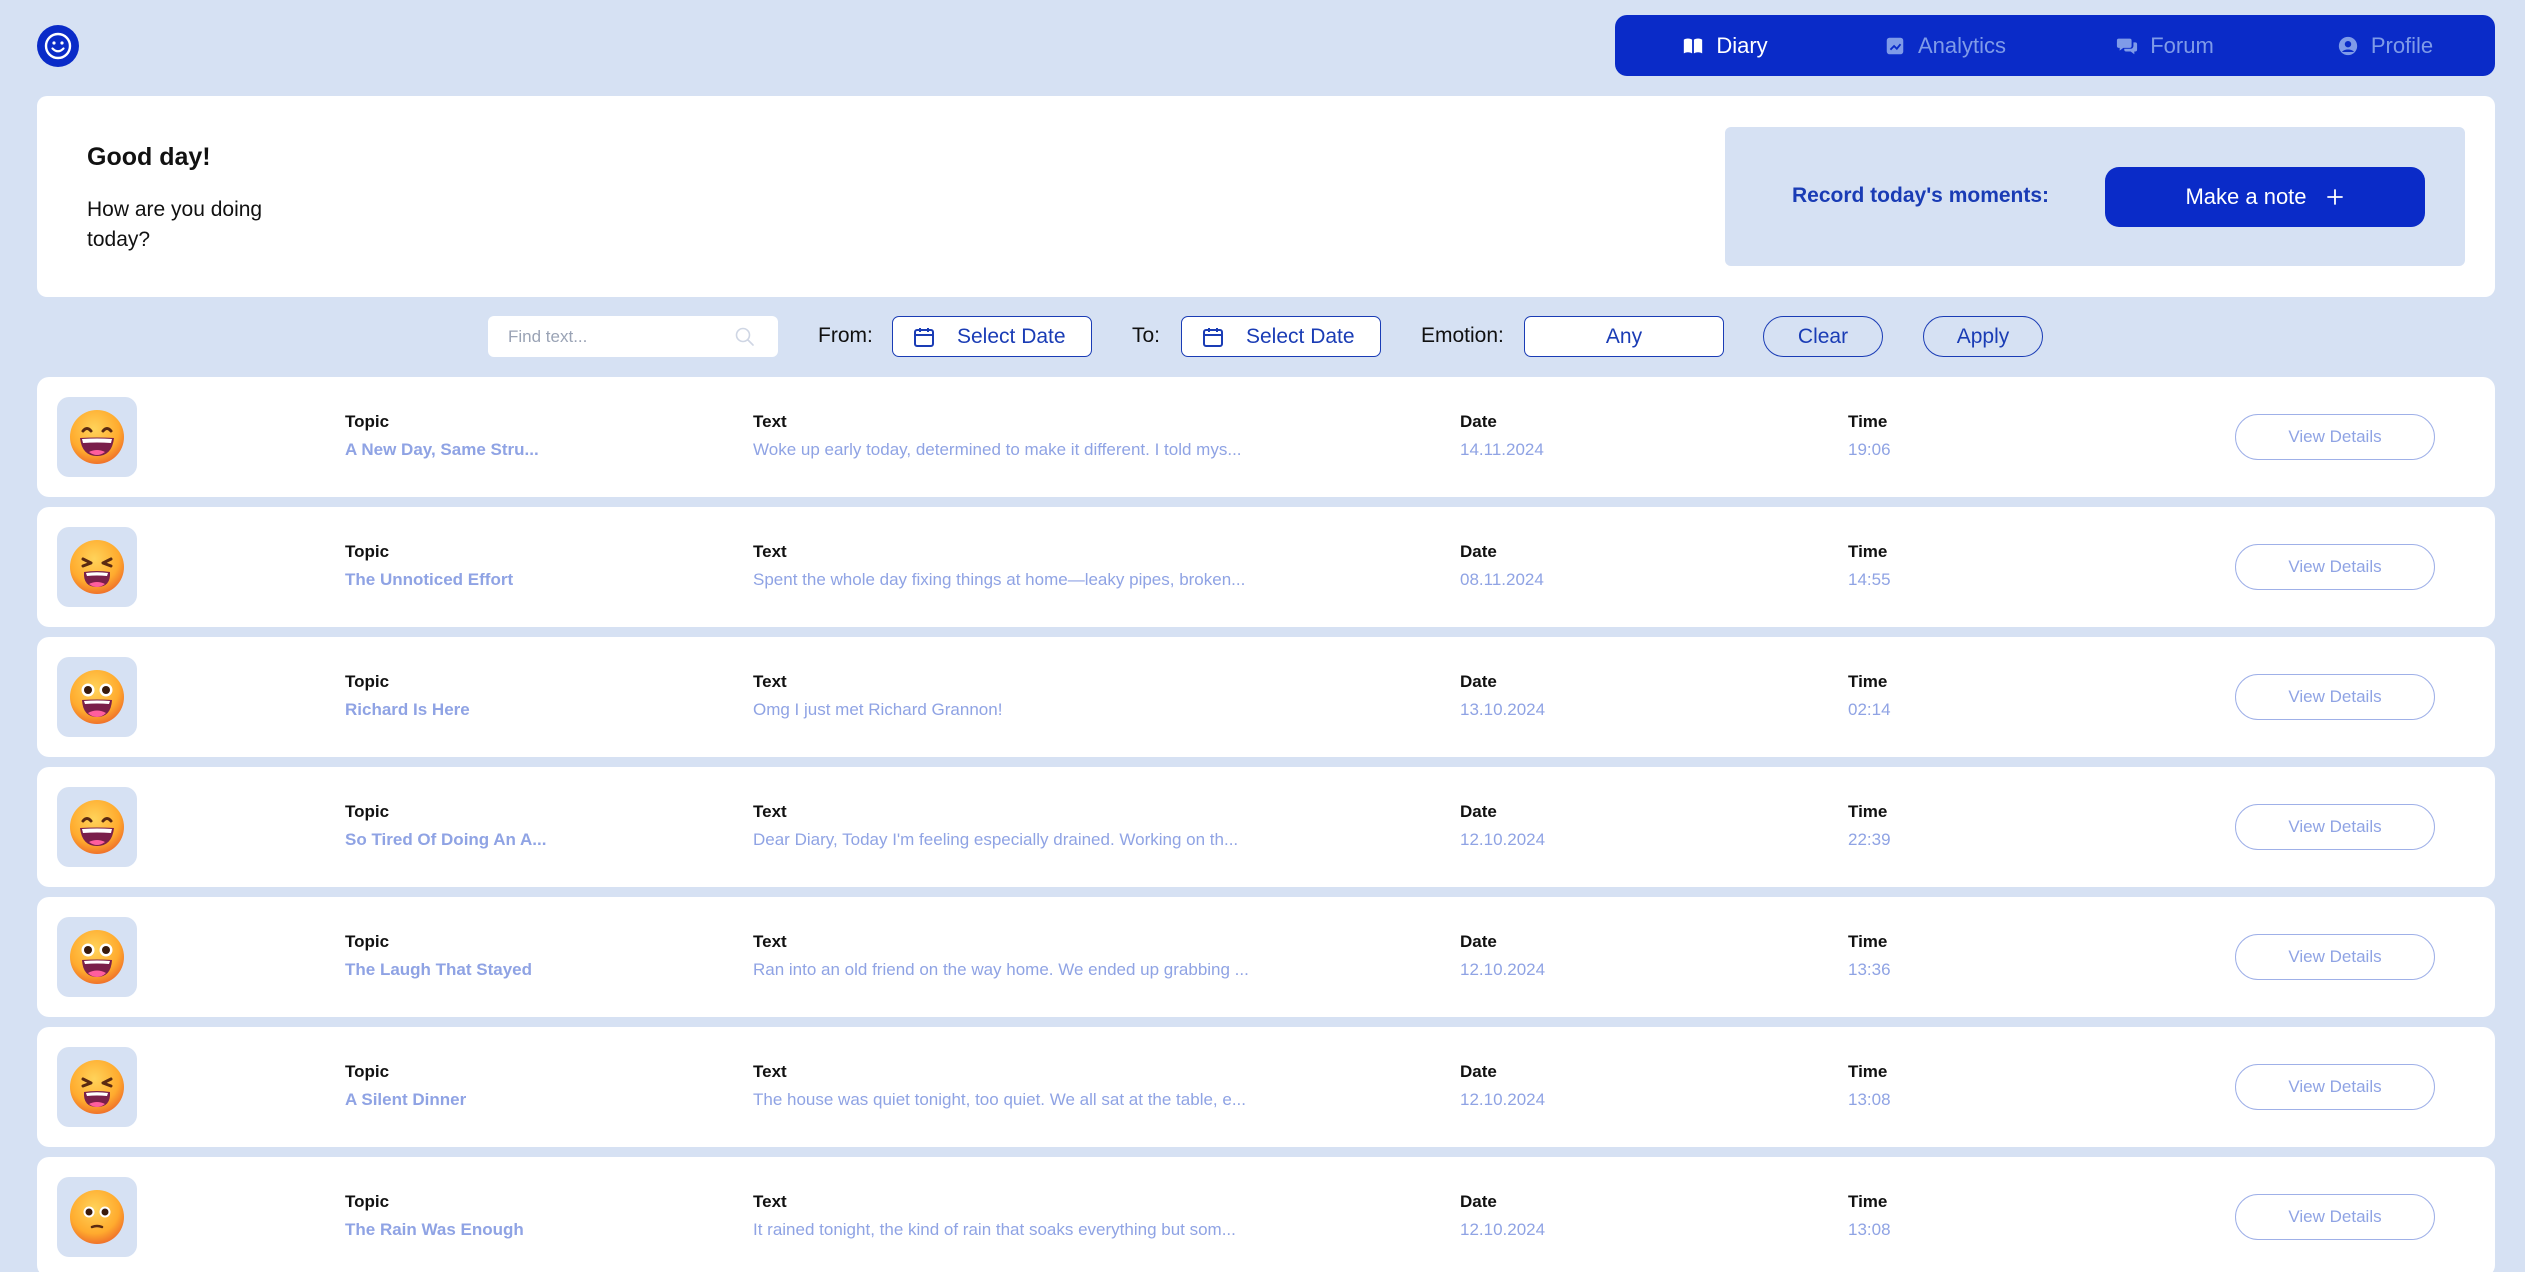 This screenshot has height=1272, width=2525. I want to click on apply-button: Apply, so click(1983, 336).